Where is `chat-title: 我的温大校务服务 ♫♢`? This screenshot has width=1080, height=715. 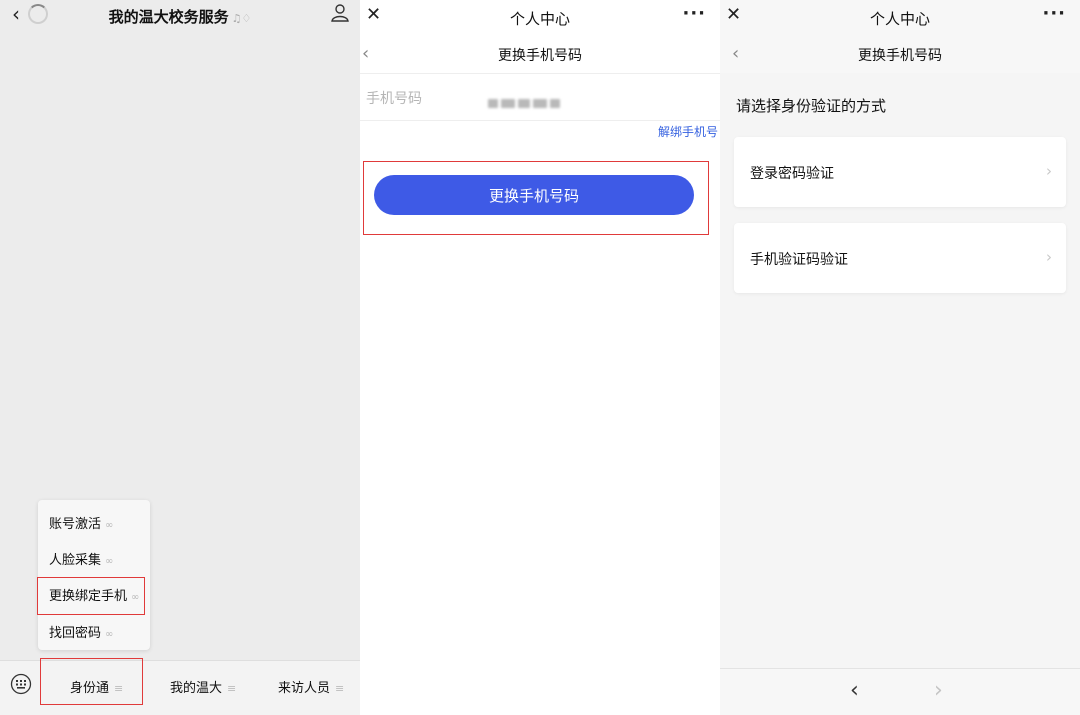
chat-title: 我的温大校务服务 ♫♢ is located at coordinates (180, 16).